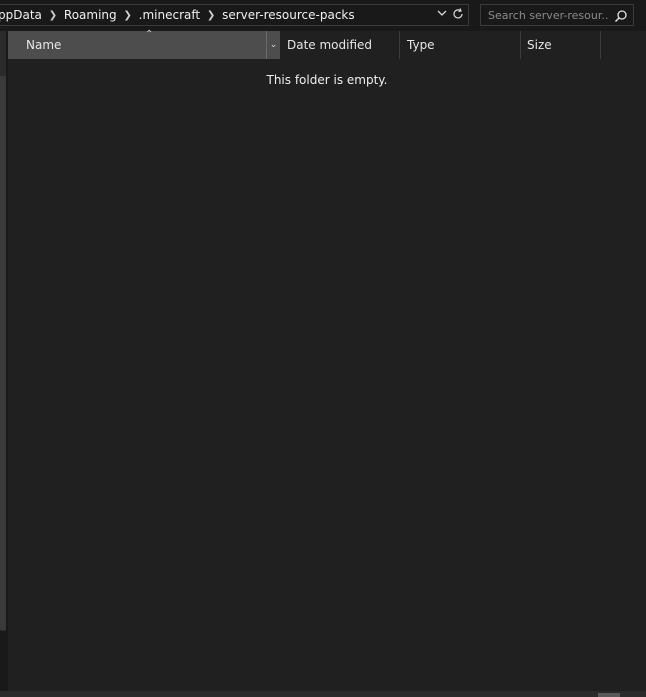  What do you see at coordinates (330, 45) in the screenshot?
I see `column-header-date-modified-label: Date modified` at bounding box center [330, 45].